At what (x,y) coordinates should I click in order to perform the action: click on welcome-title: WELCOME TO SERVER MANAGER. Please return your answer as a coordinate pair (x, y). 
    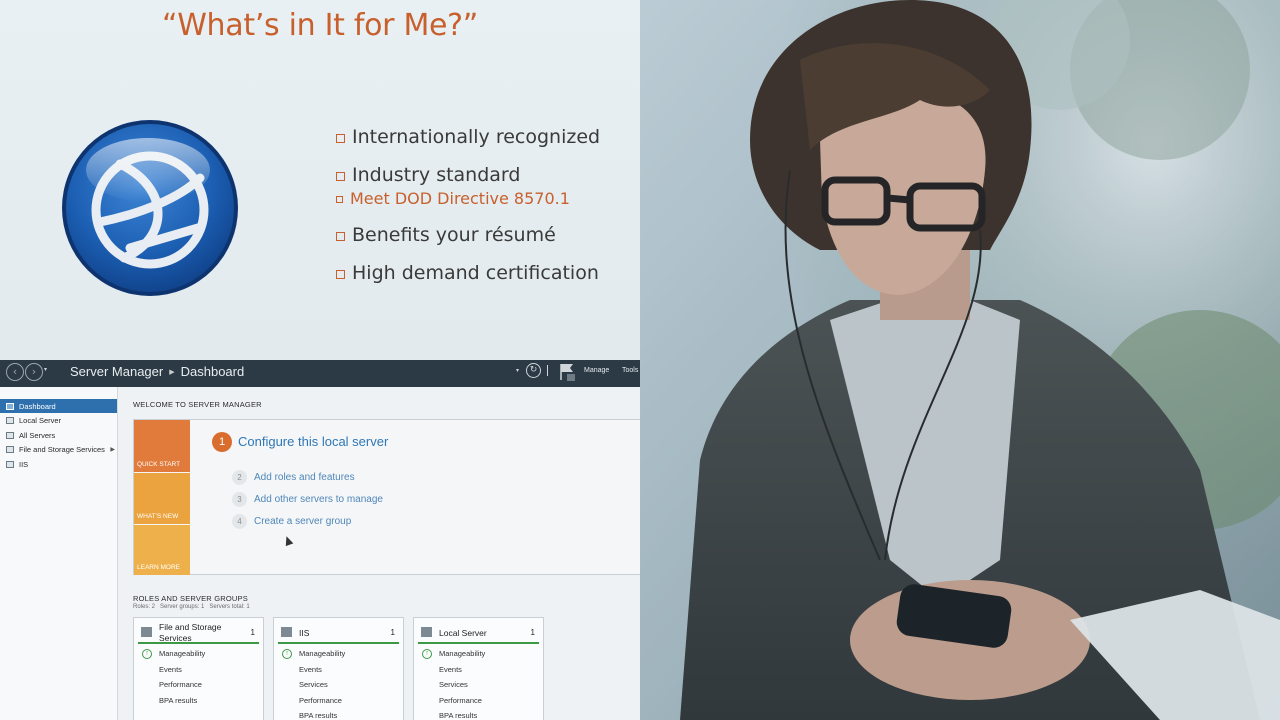
    Looking at the image, I should click on (197, 404).